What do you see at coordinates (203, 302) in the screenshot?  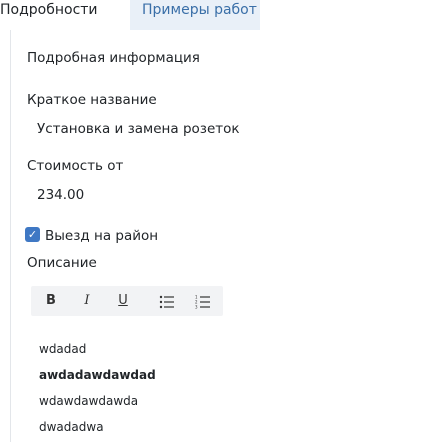 I see `ordered-list-icon: 1 2 3` at bounding box center [203, 302].